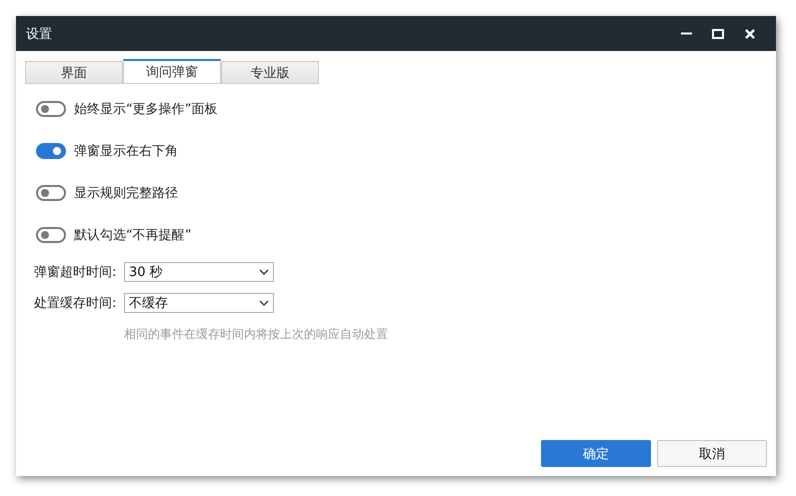 This screenshot has height=496, width=796. Describe the element at coordinates (270, 72) in the screenshot. I see `tab: 专业版` at that location.